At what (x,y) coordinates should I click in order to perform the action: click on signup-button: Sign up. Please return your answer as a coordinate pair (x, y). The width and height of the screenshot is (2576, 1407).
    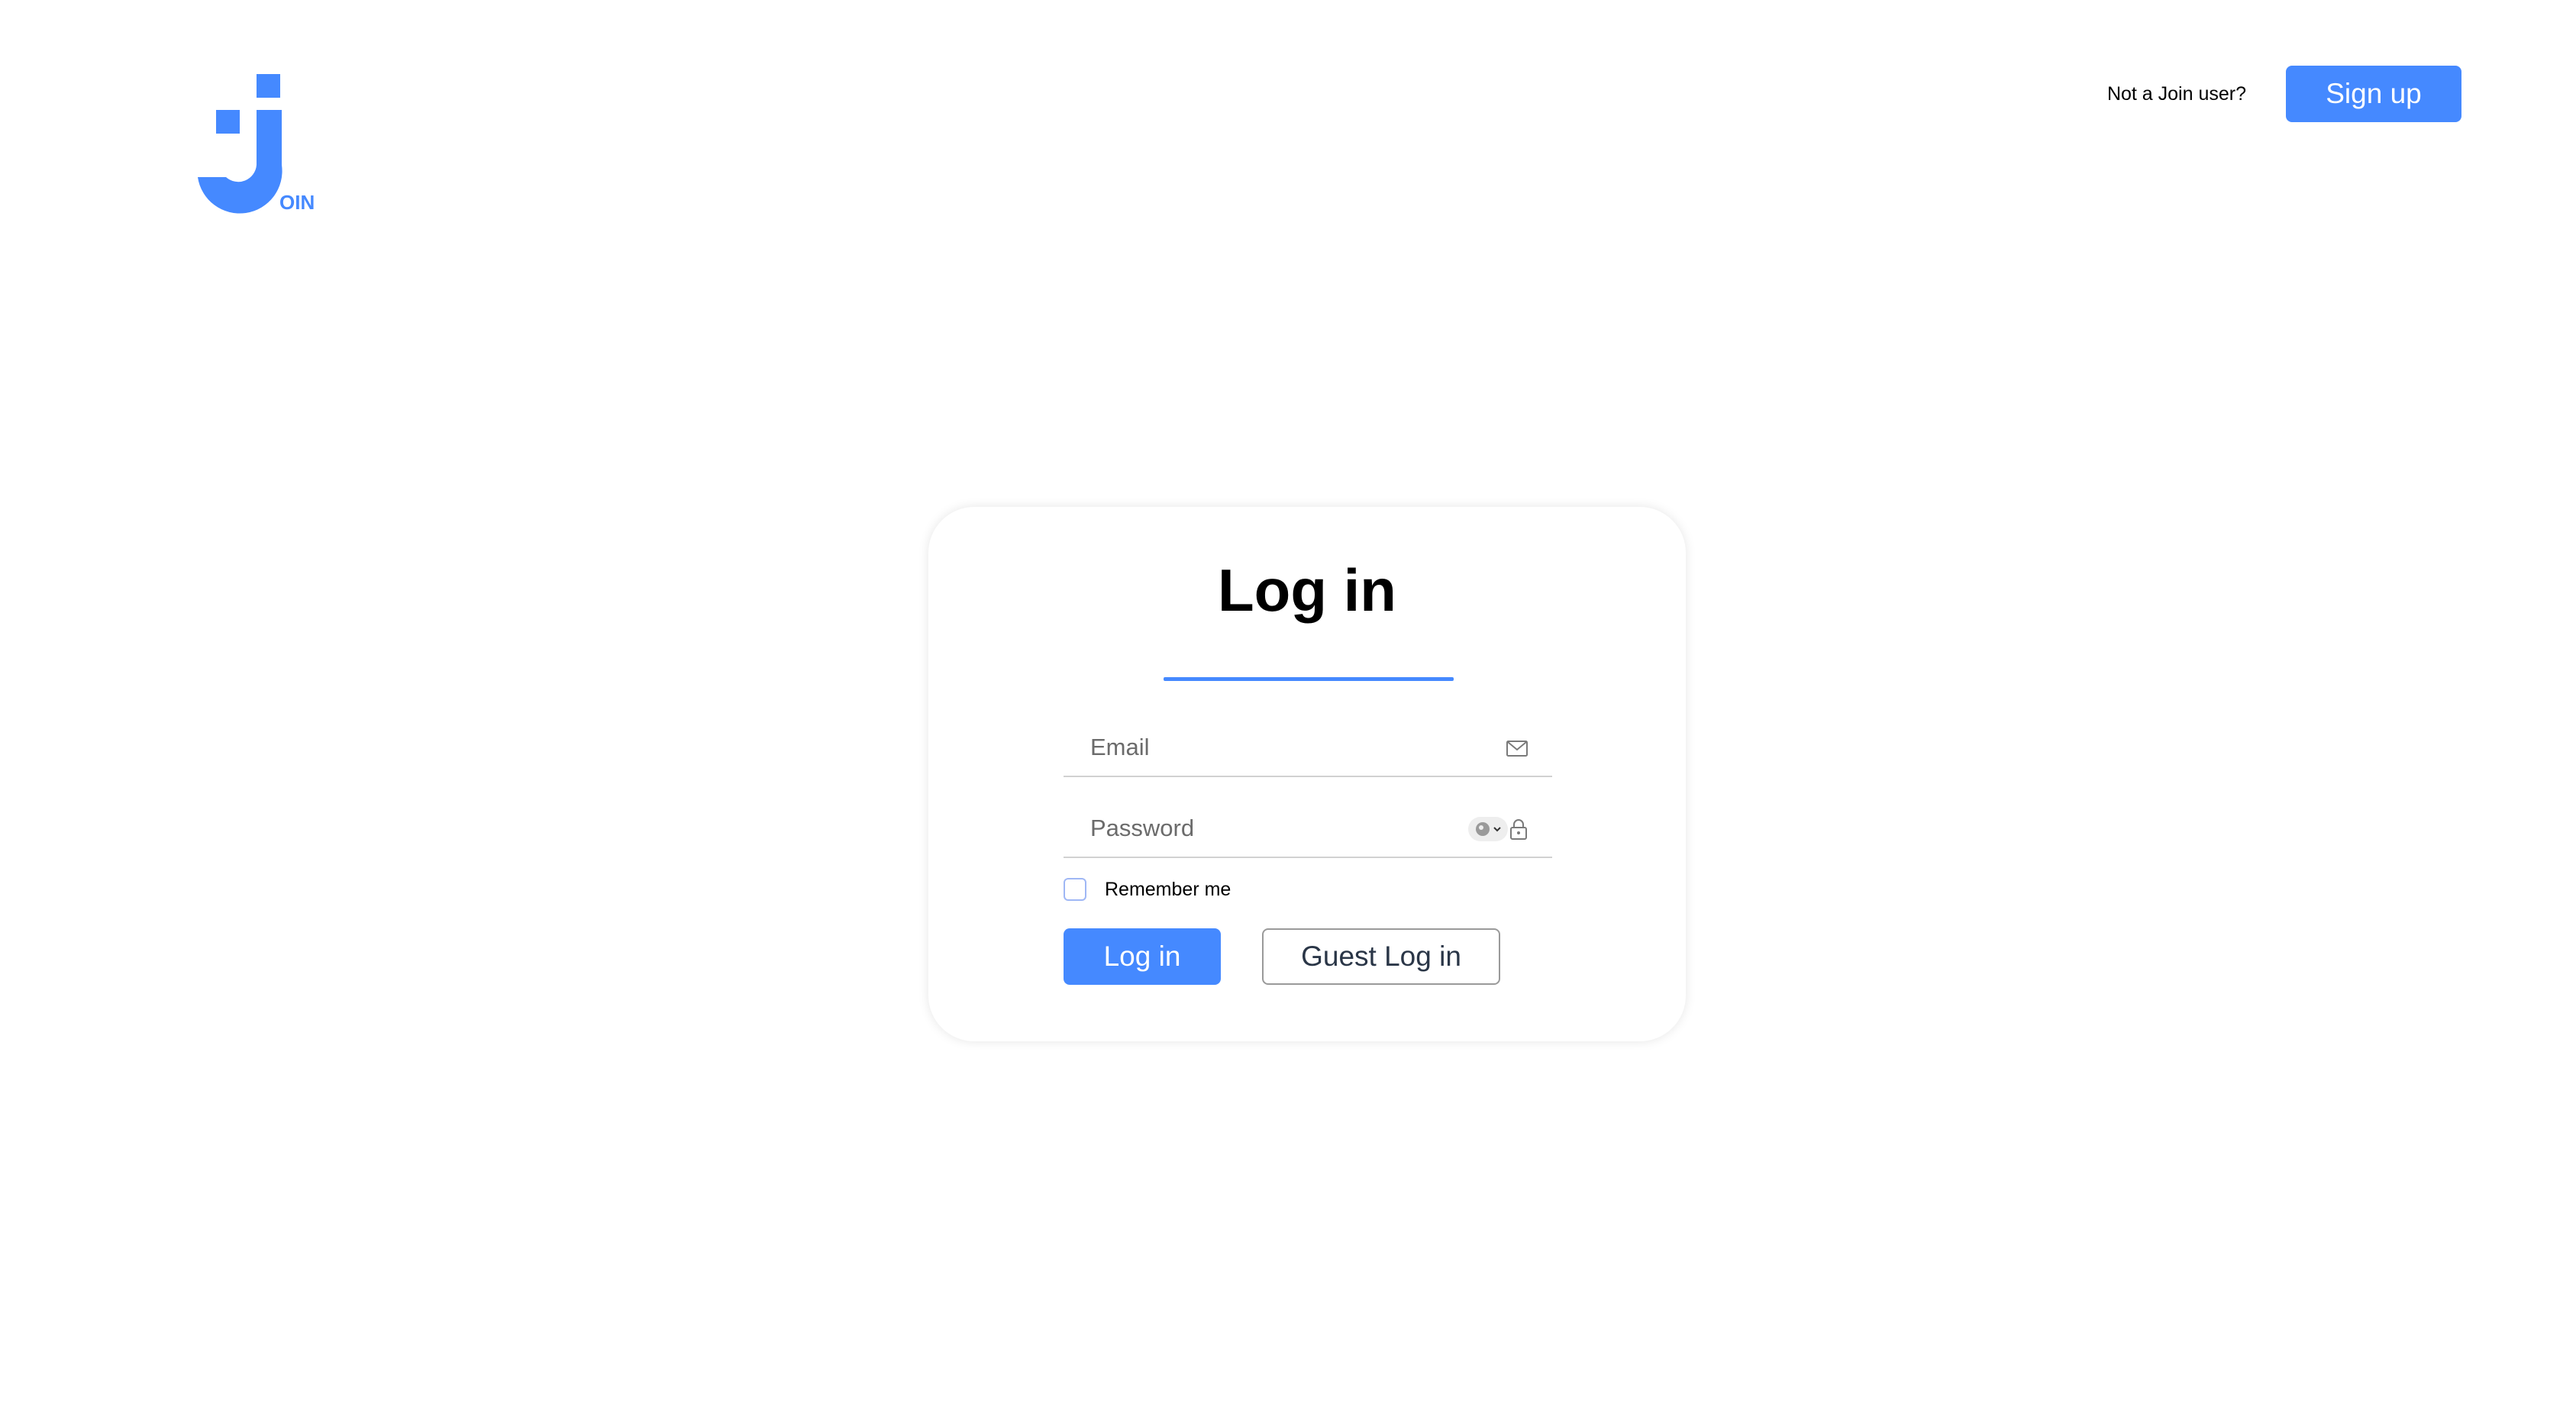
    Looking at the image, I should click on (2373, 94).